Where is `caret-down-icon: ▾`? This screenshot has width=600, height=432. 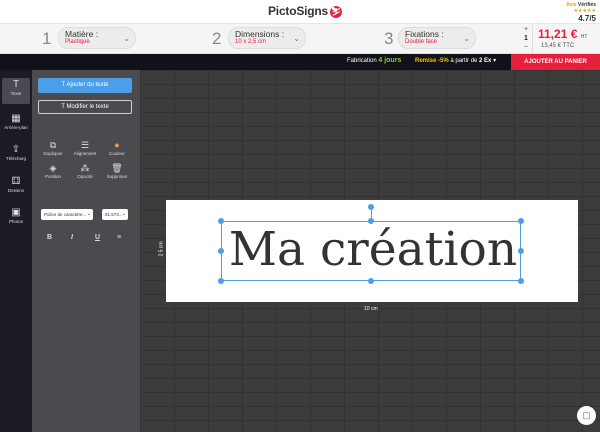
caret-down-icon: ▾ is located at coordinates (495, 61).